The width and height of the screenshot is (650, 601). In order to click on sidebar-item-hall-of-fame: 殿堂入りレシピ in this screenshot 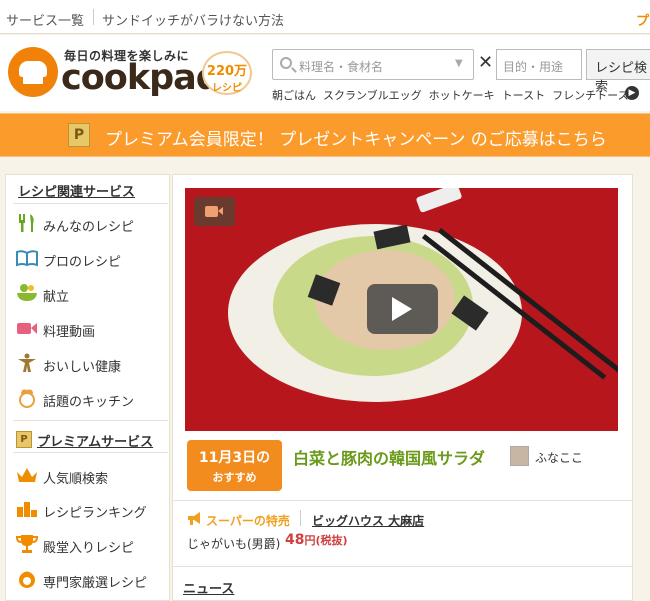, I will do `click(91, 545)`.